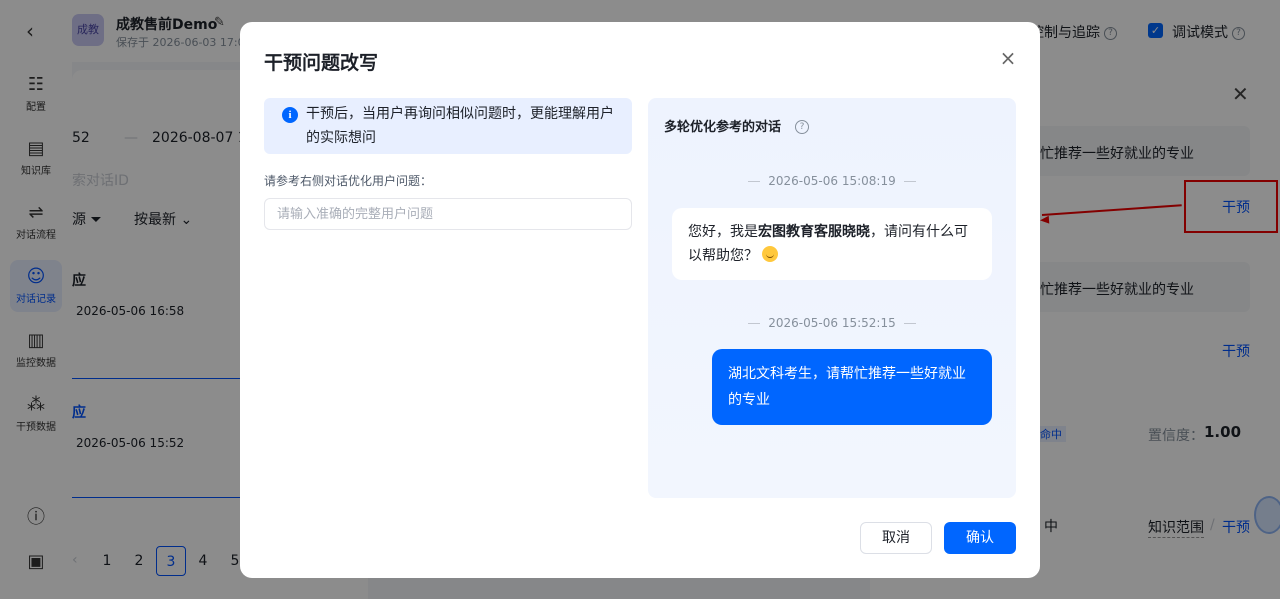 The width and height of the screenshot is (1280, 599). I want to click on smile-emoji-icon, so click(770, 254).